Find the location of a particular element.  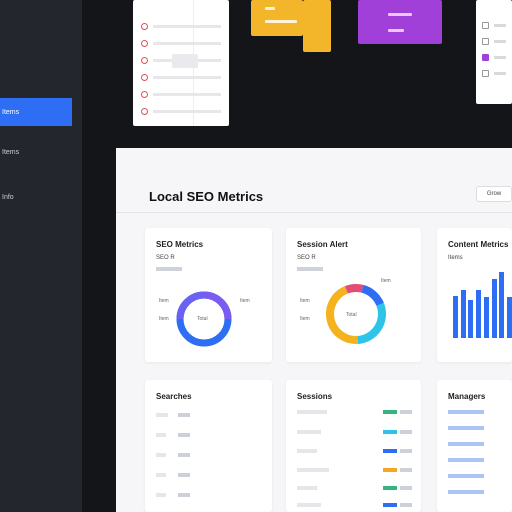

searches-card: Searches is located at coordinates (208, 446).